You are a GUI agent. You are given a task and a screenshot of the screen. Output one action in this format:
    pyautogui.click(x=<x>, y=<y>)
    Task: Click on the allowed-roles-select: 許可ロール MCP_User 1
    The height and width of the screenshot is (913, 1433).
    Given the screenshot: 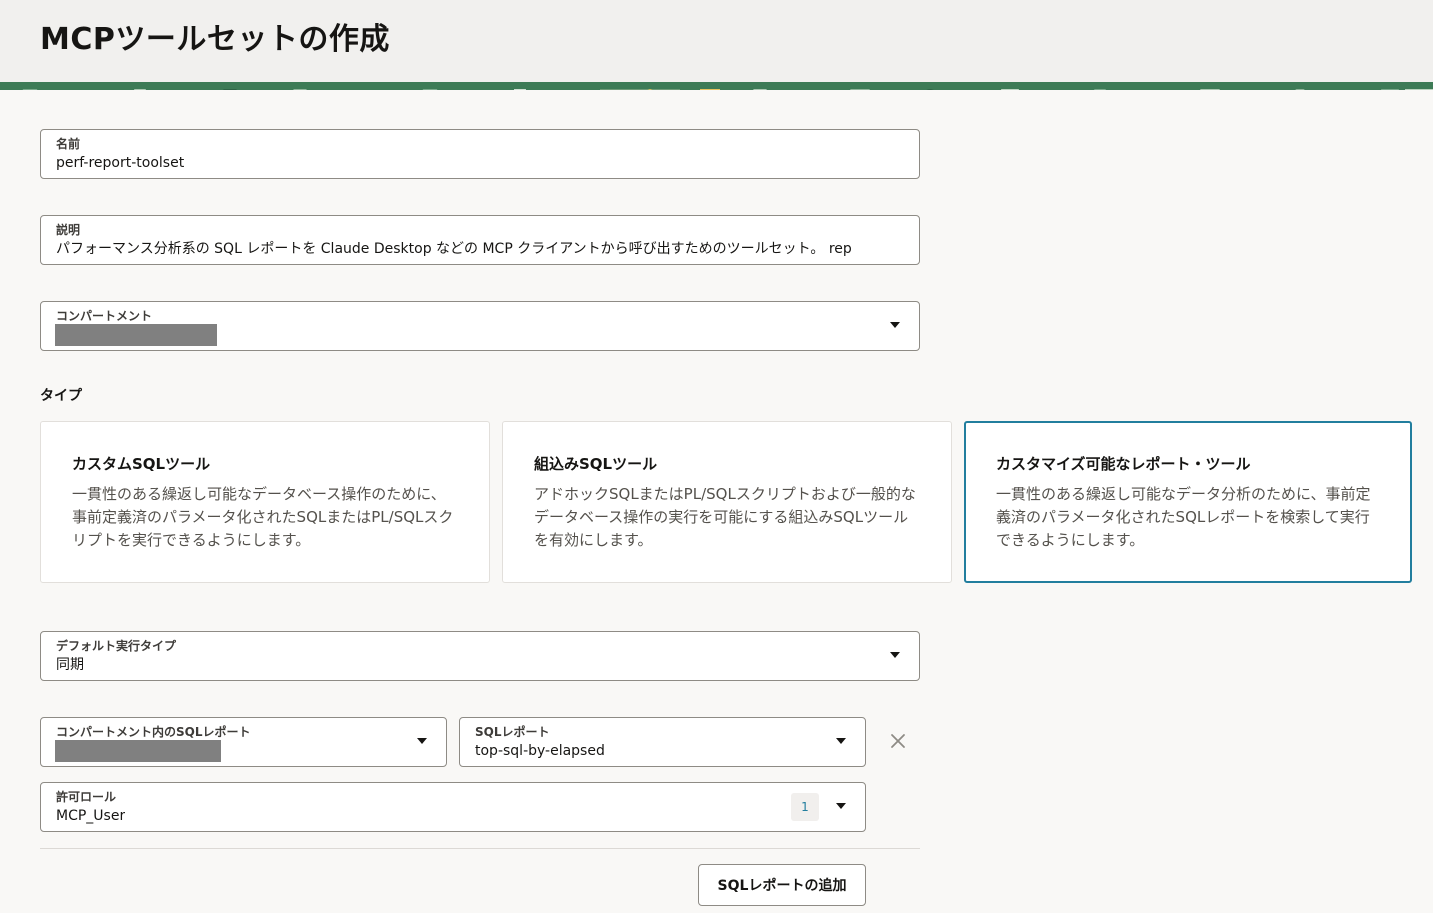 What is the action you would take?
    pyautogui.click(x=453, y=807)
    